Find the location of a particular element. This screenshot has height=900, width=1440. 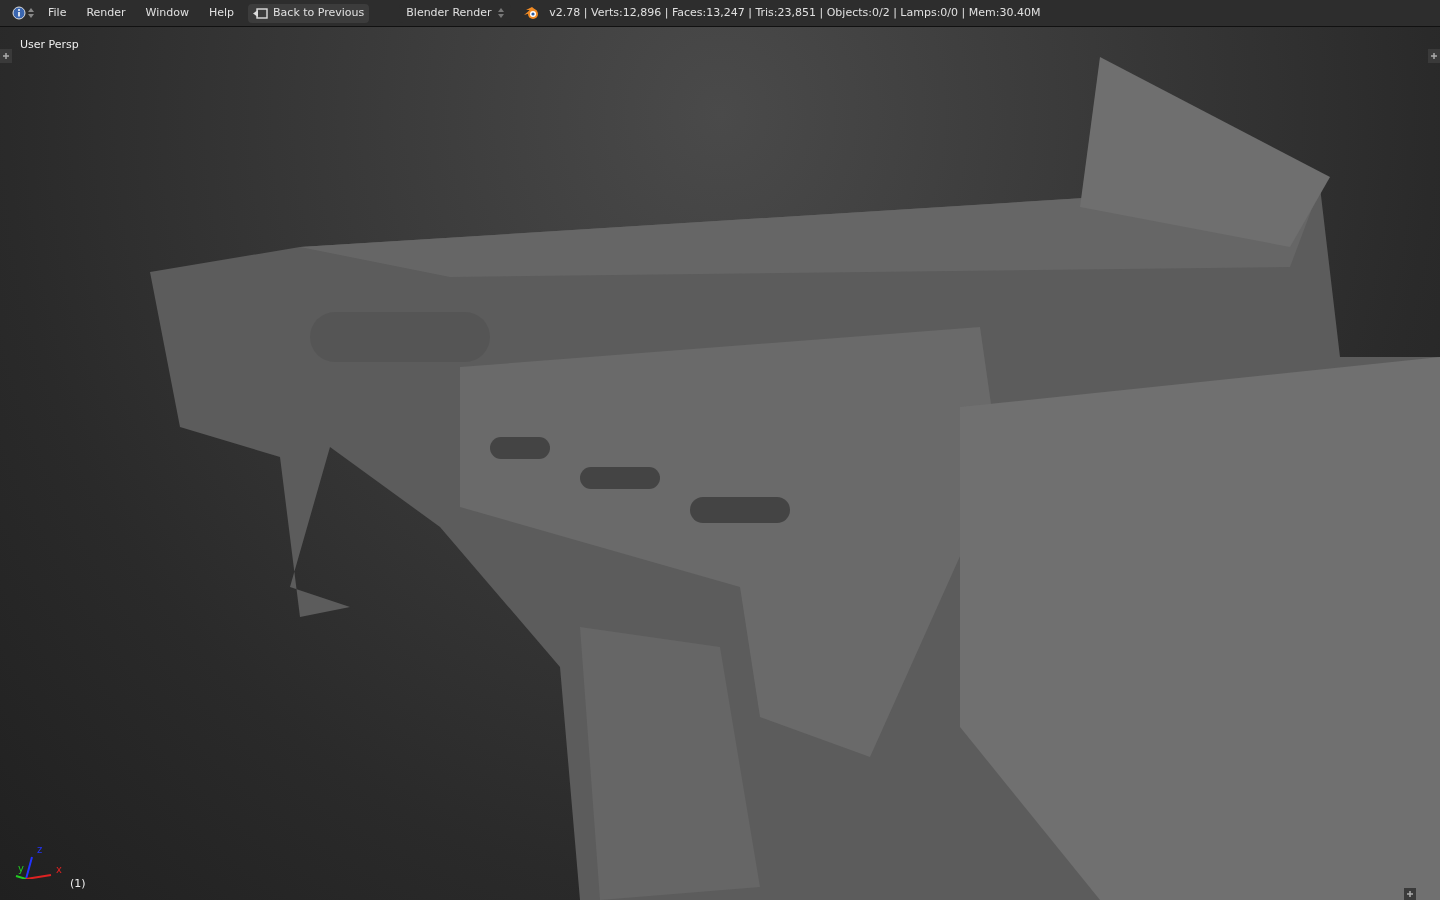

blender-logo-icon is located at coordinates (531, 13).